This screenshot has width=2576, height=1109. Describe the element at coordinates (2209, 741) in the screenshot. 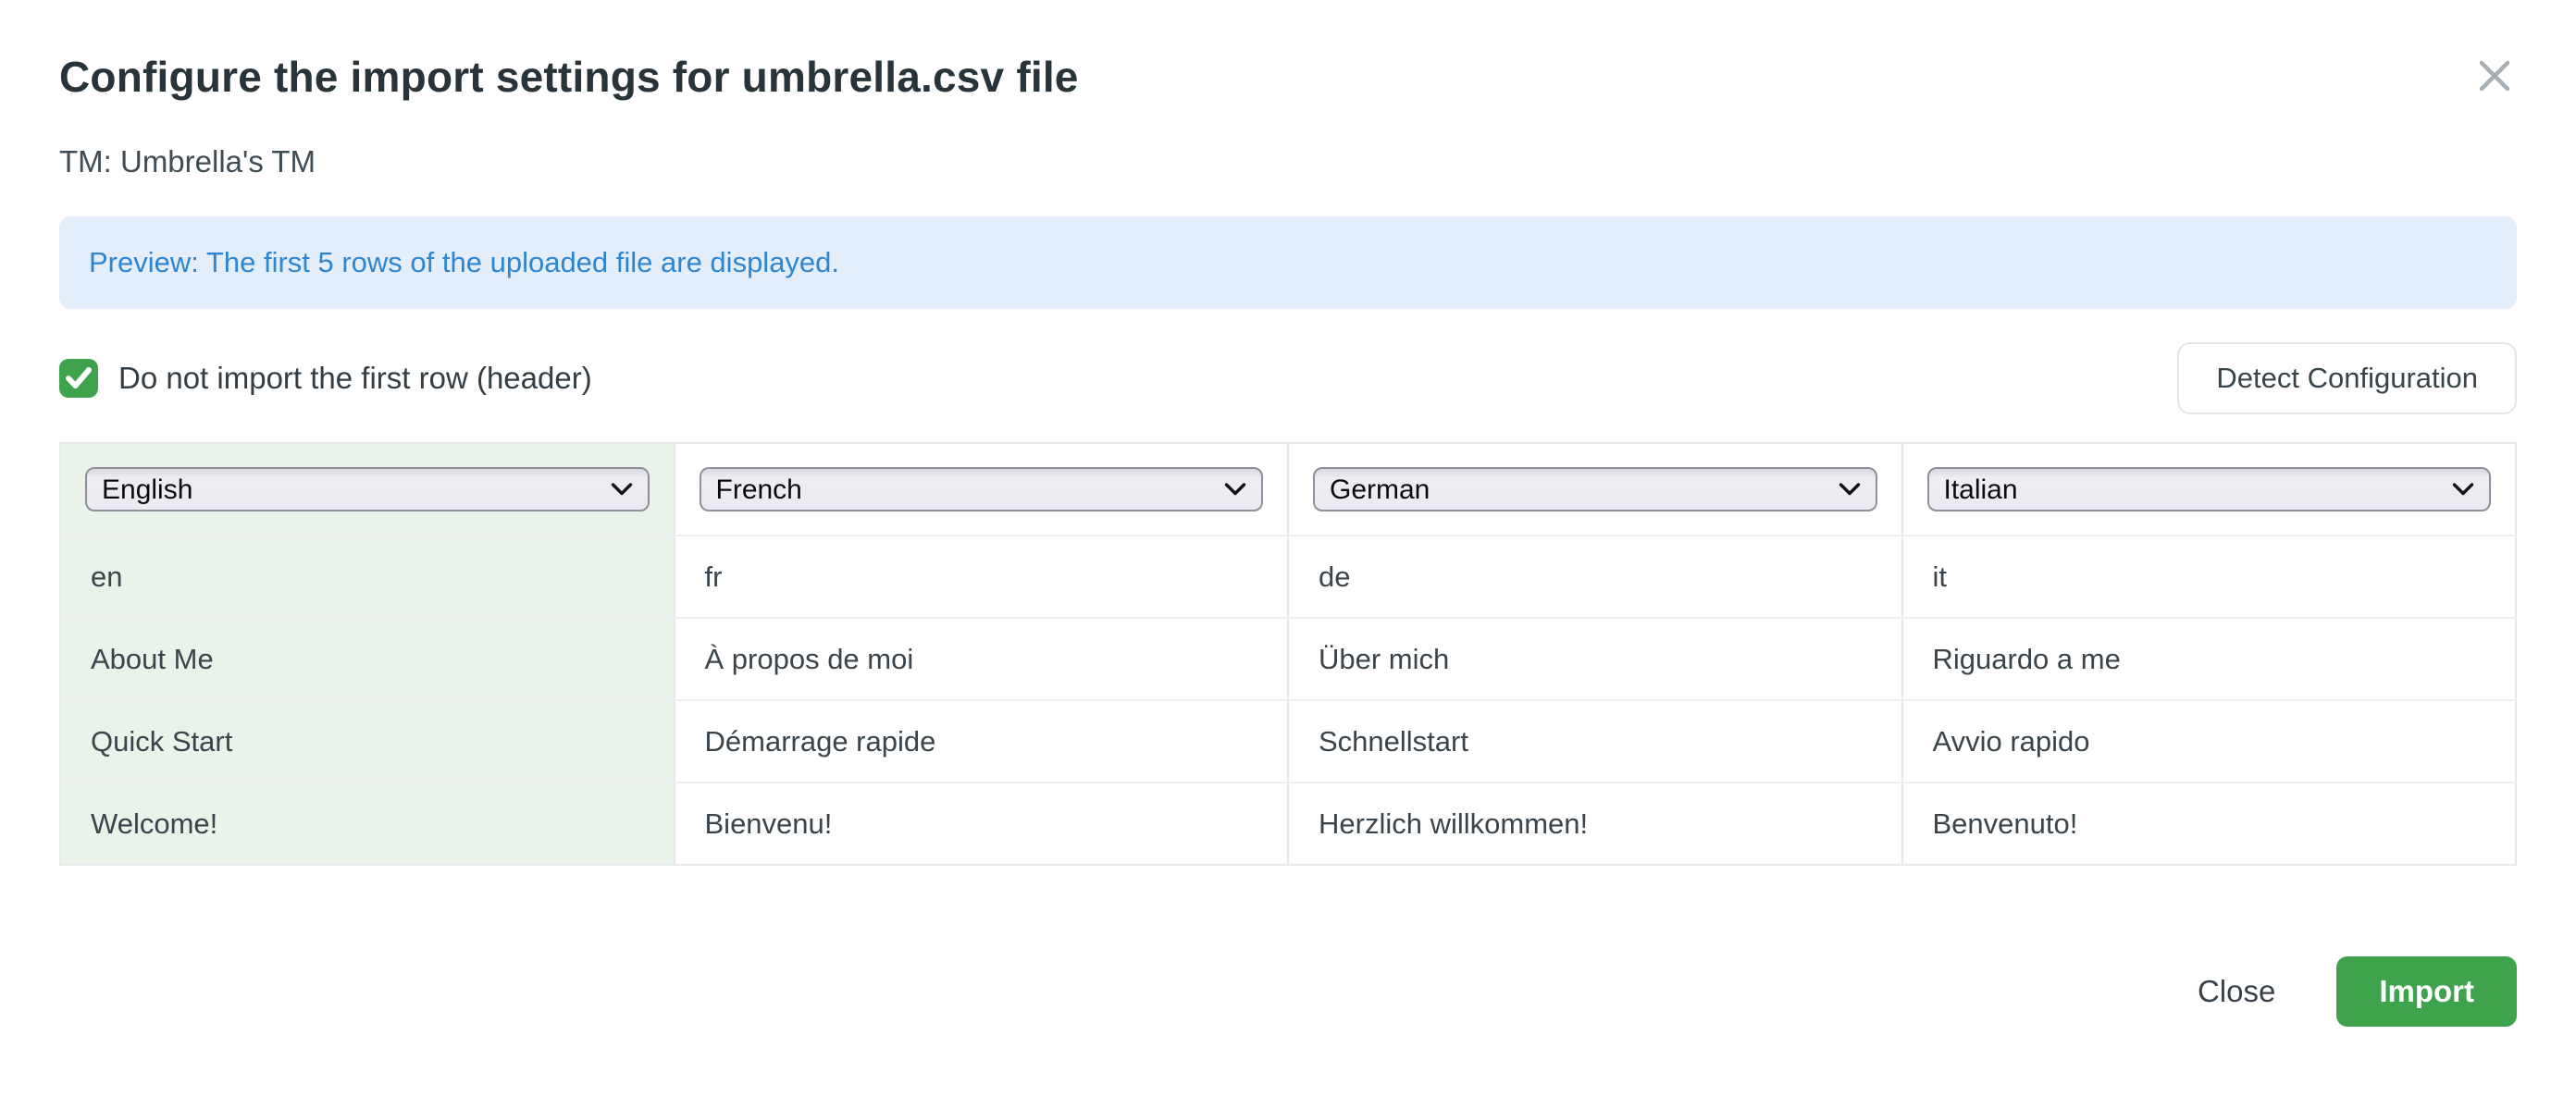

I see `table-cell: Avvio rapido` at that location.